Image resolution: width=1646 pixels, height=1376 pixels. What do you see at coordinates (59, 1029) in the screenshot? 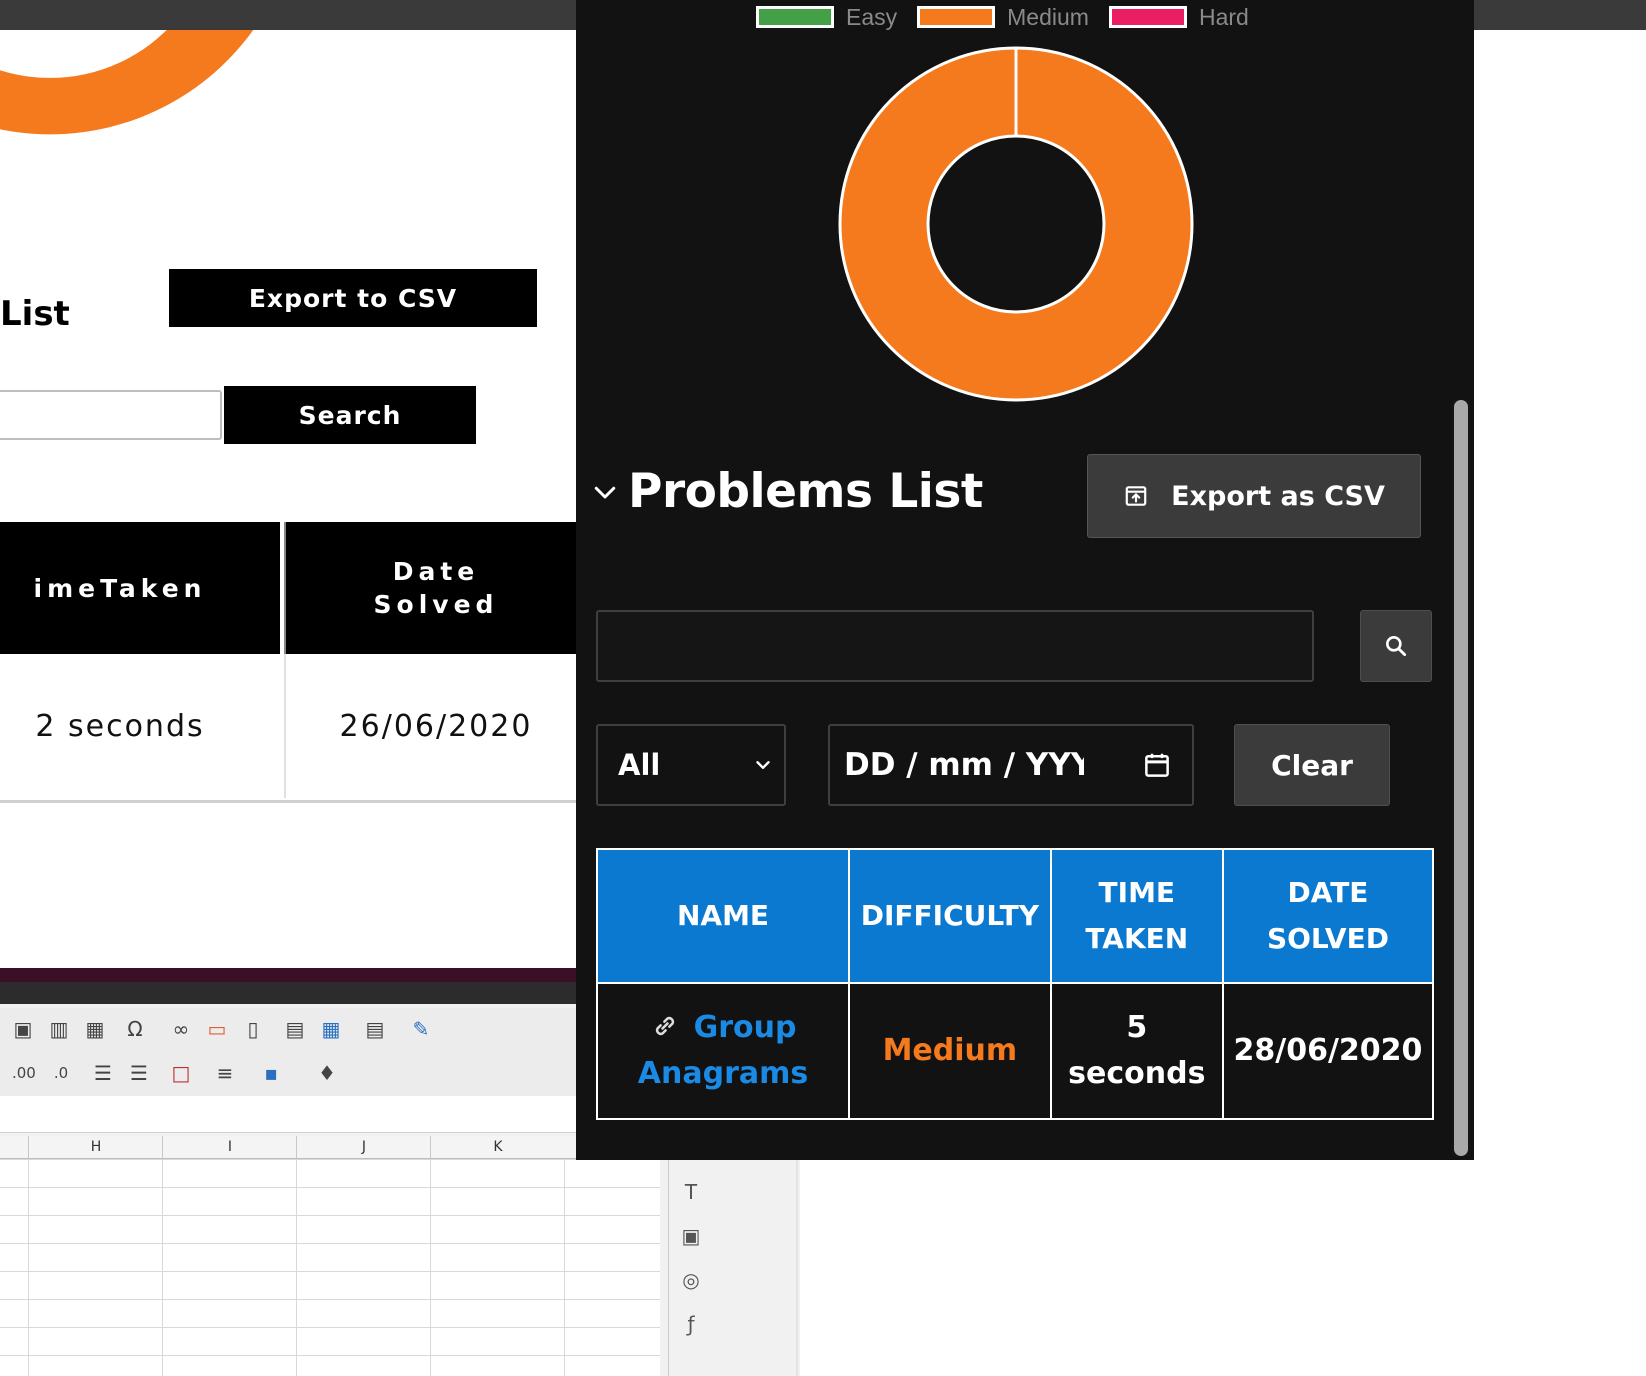
I see `insert-chart-icon: ▥` at bounding box center [59, 1029].